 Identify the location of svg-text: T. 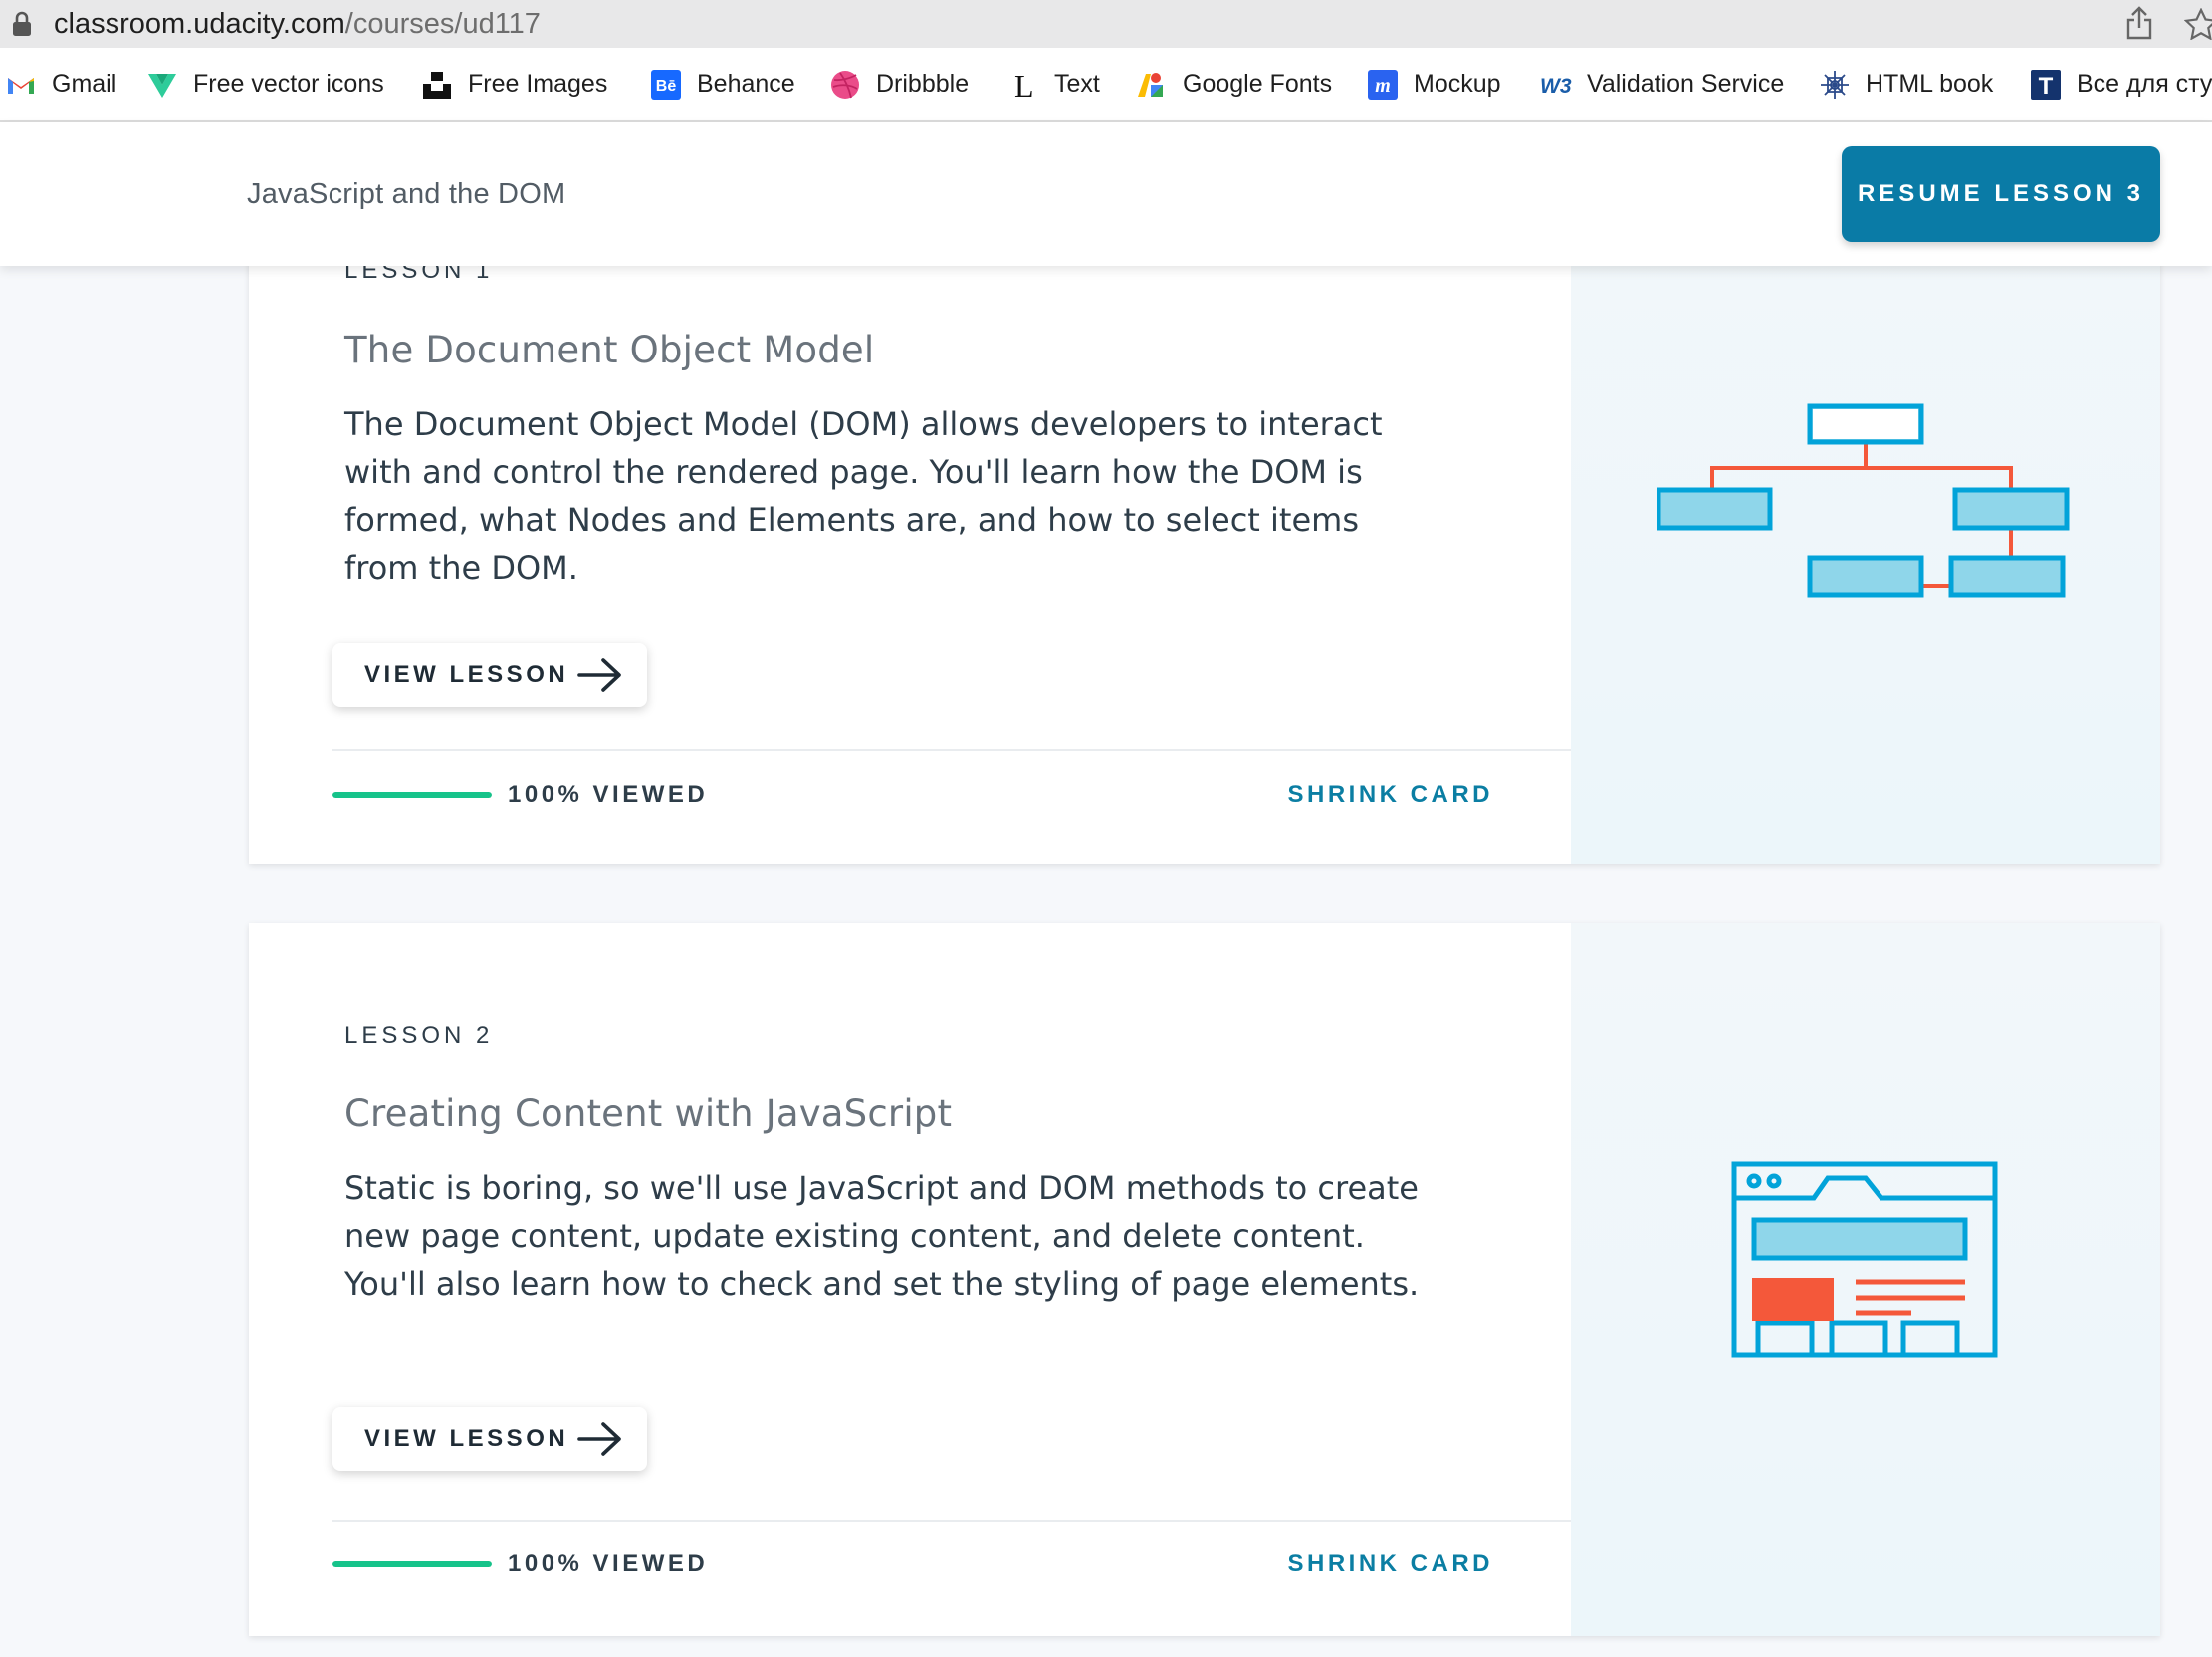
(2046, 87).